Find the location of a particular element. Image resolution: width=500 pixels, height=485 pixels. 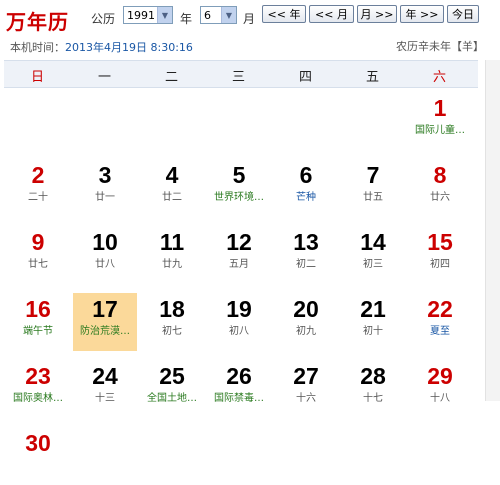

day-number: 22 is located at coordinates (440, 309).